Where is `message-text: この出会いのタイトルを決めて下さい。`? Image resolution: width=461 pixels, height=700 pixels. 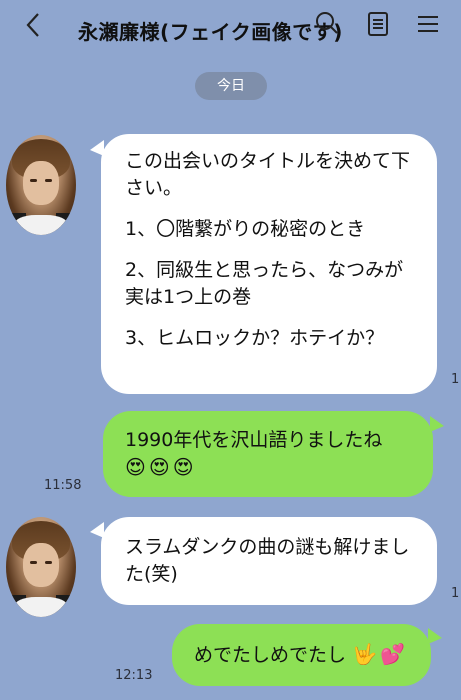 message-text: この出会いのタイトルを決めて下さい。 is located at coordinates (268, 174).